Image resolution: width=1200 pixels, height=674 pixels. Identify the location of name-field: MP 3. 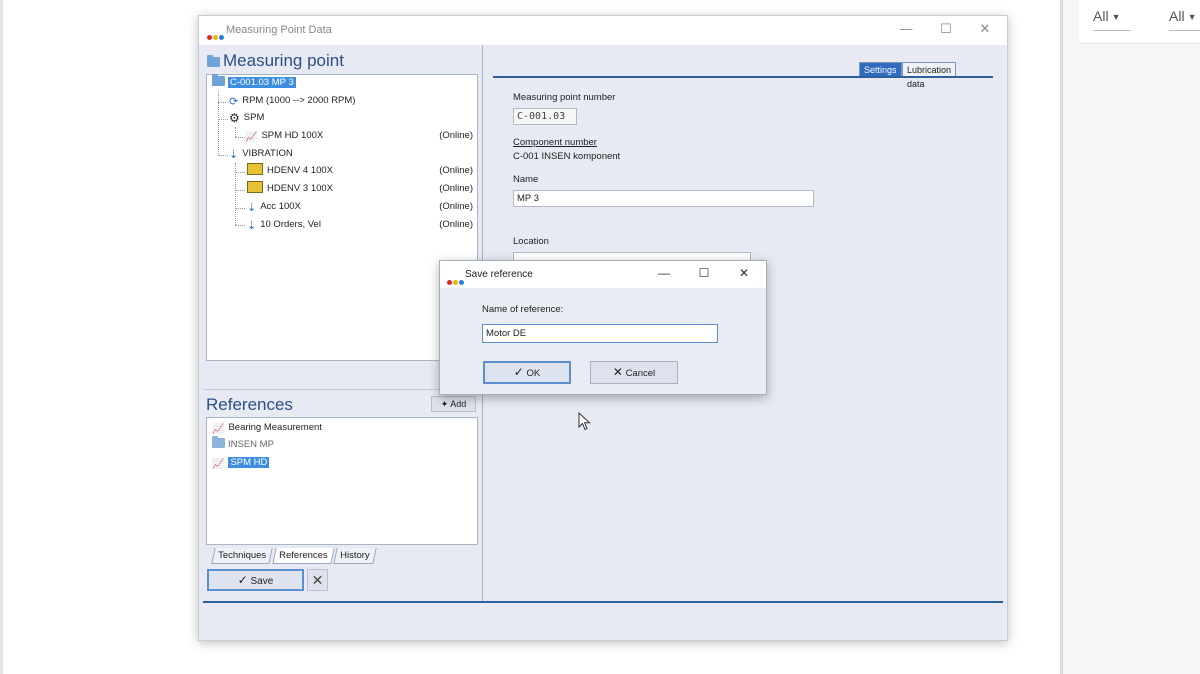
(663, 198).